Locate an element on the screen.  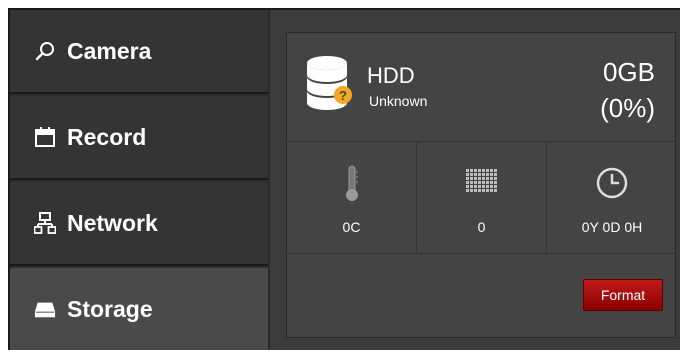
temperature-stat: 0C is located at coordinates (352, 197).